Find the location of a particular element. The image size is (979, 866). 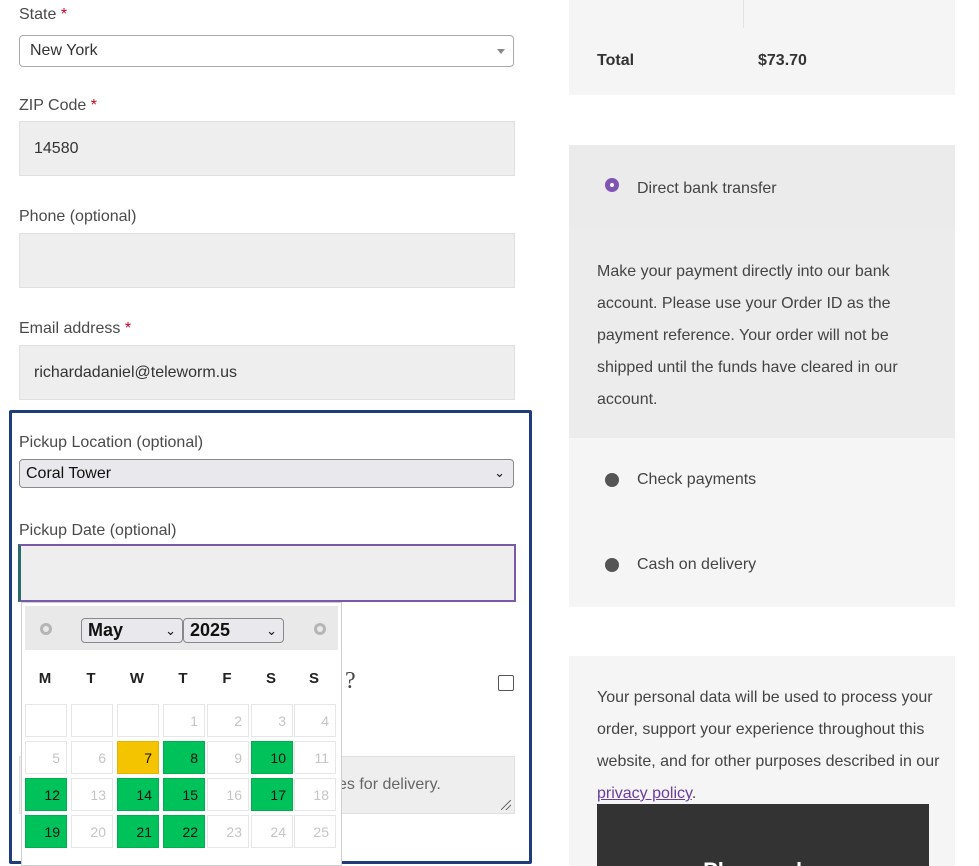

calendar-day: 2 is located at coordinates (228, 720).